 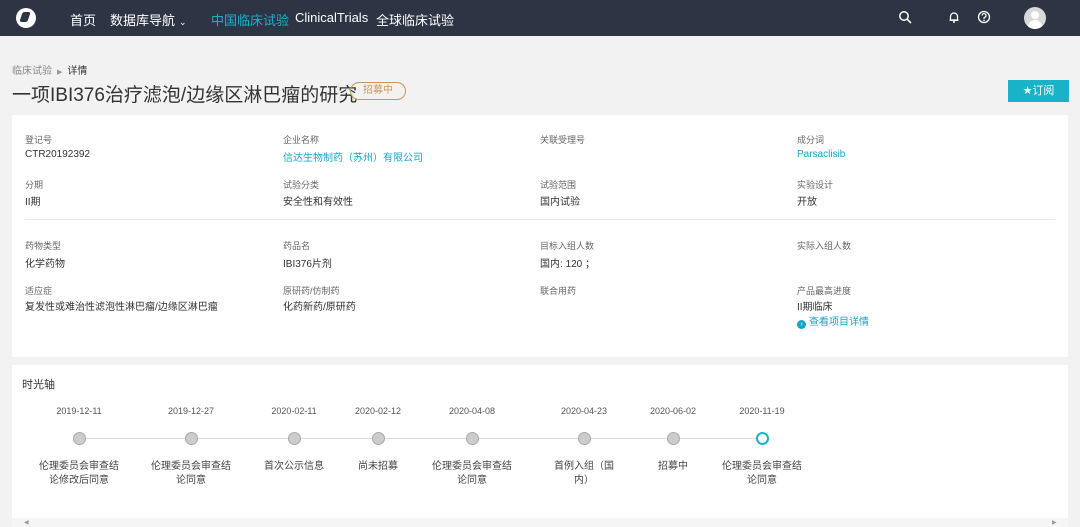 What do you see at coordinates (32, 71) in the screenshot?
I see `breadcrumb-root: 临床试验` at bounding box center [32, 71].